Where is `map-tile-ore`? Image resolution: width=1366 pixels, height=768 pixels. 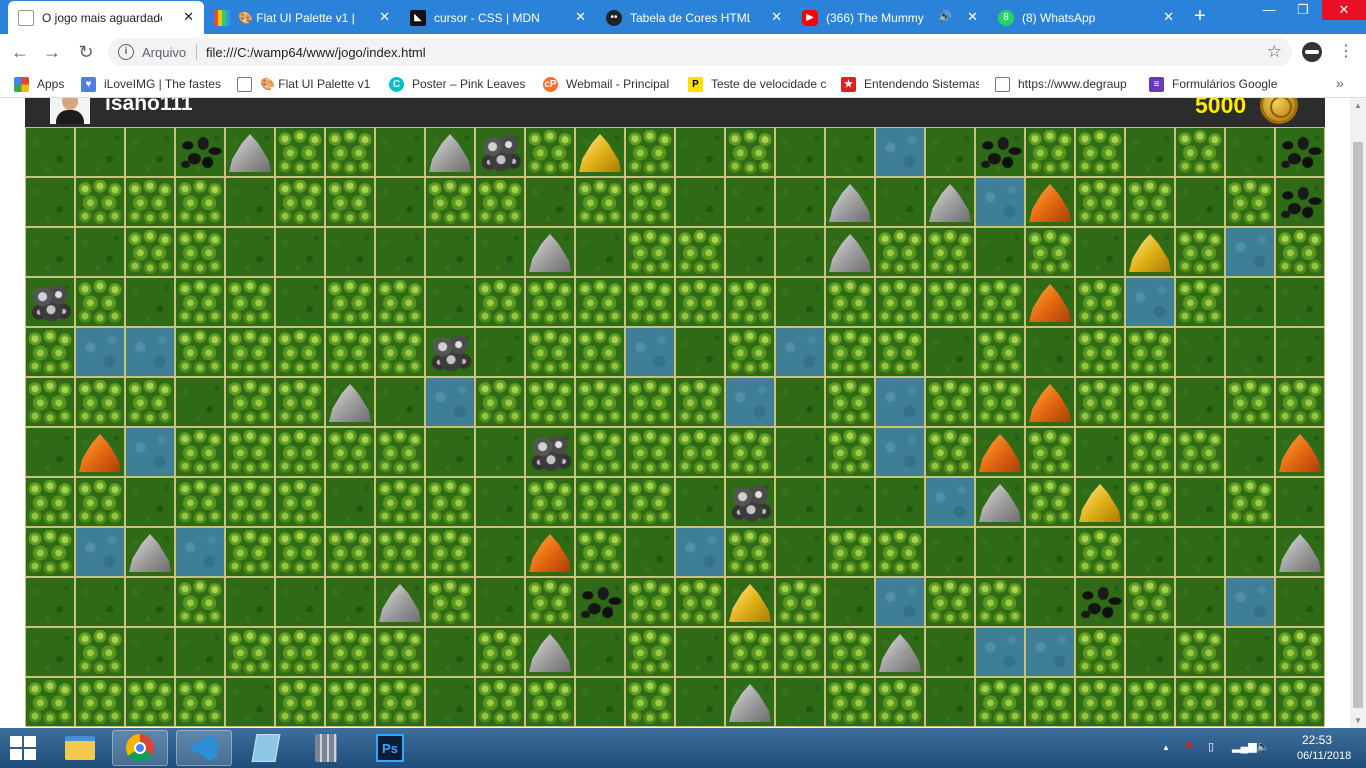
map-tile-ore is located at coordinates (550, 452).